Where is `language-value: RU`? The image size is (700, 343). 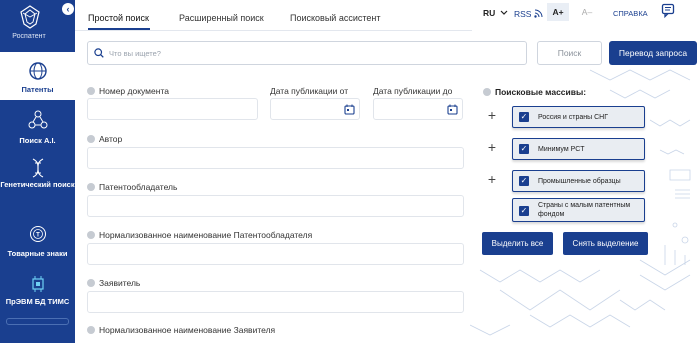
language-value: RU is located at coordinates (489, 13).